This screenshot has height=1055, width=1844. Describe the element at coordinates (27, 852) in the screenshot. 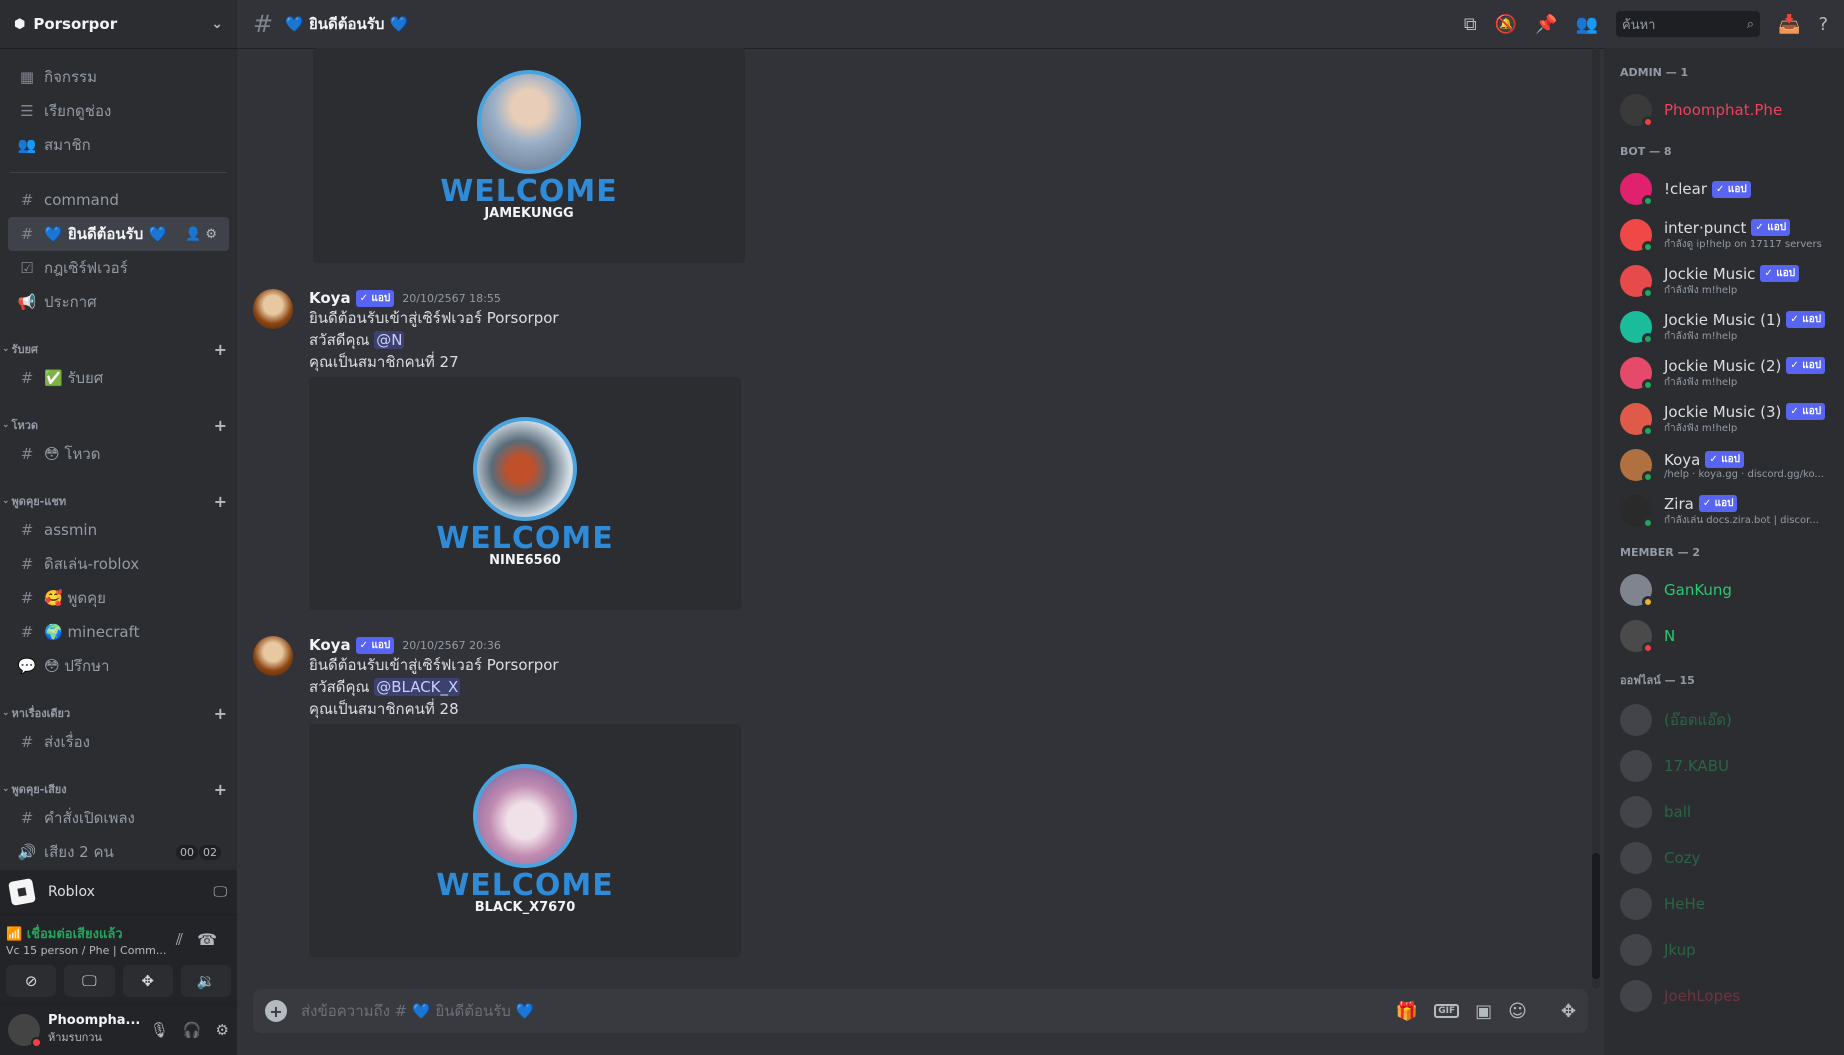

I see `speaker-icon: 🔊` at that location.